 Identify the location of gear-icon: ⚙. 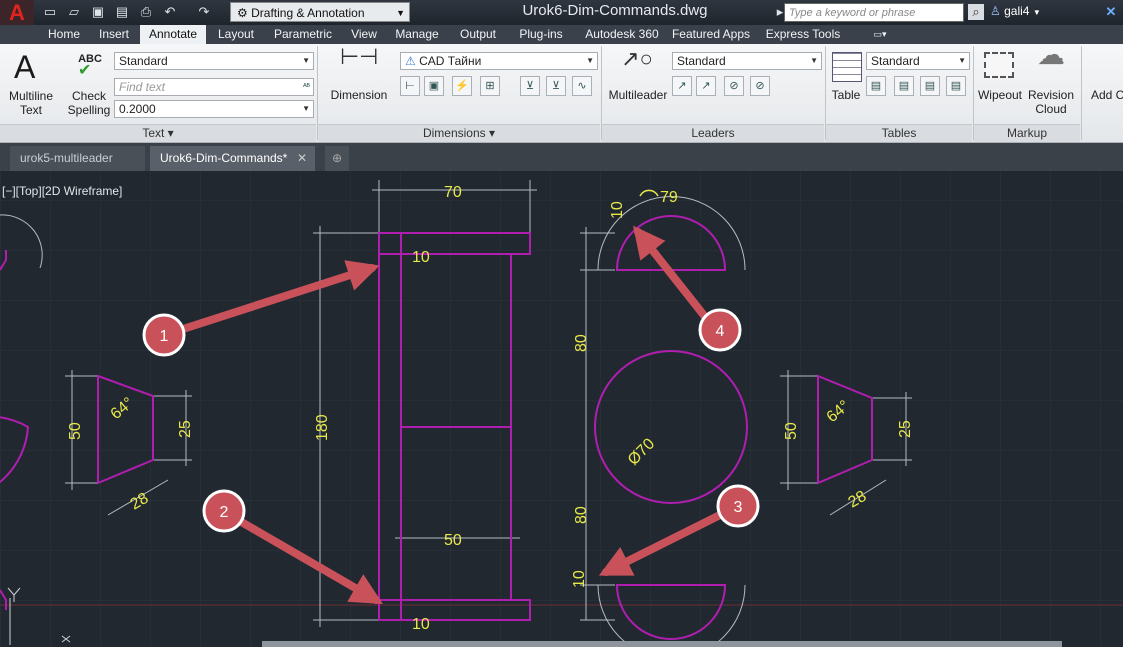
(242, 13).